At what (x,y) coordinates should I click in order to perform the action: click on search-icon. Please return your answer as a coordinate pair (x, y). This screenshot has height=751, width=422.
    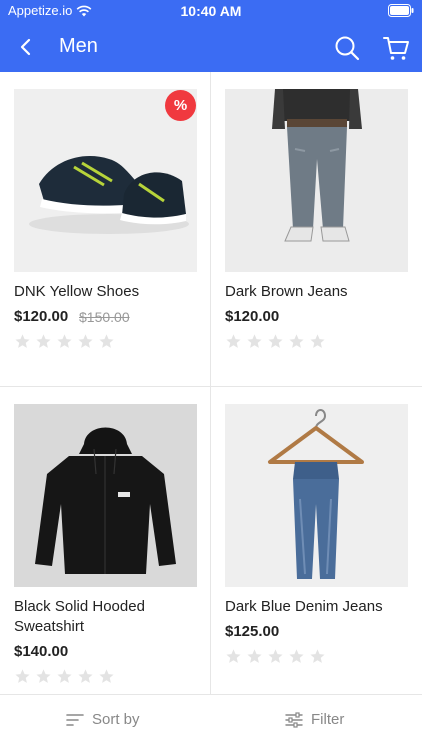
    Looking at the image, I should click on (347, 48).